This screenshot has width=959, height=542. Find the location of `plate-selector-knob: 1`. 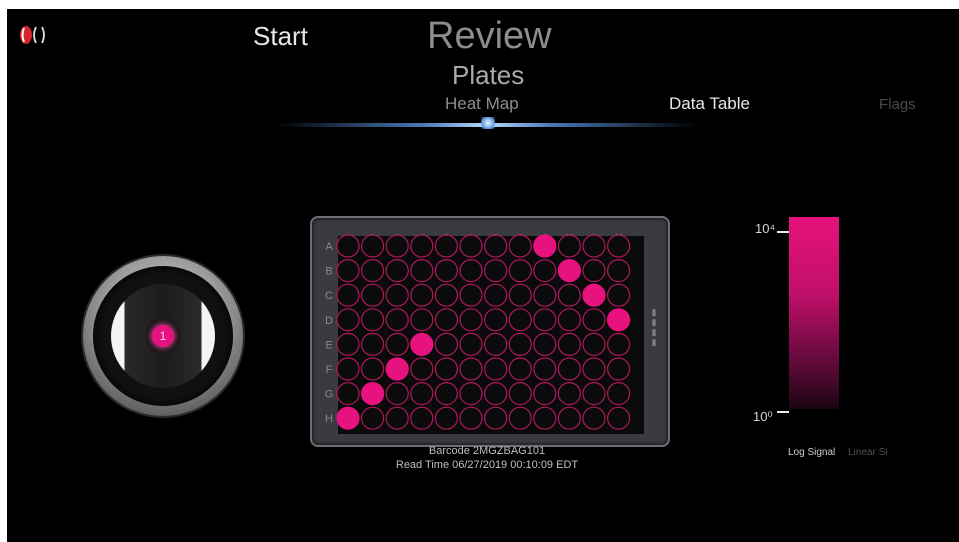

plate-selector-knob: 1 is located at coordinates (163, 336).